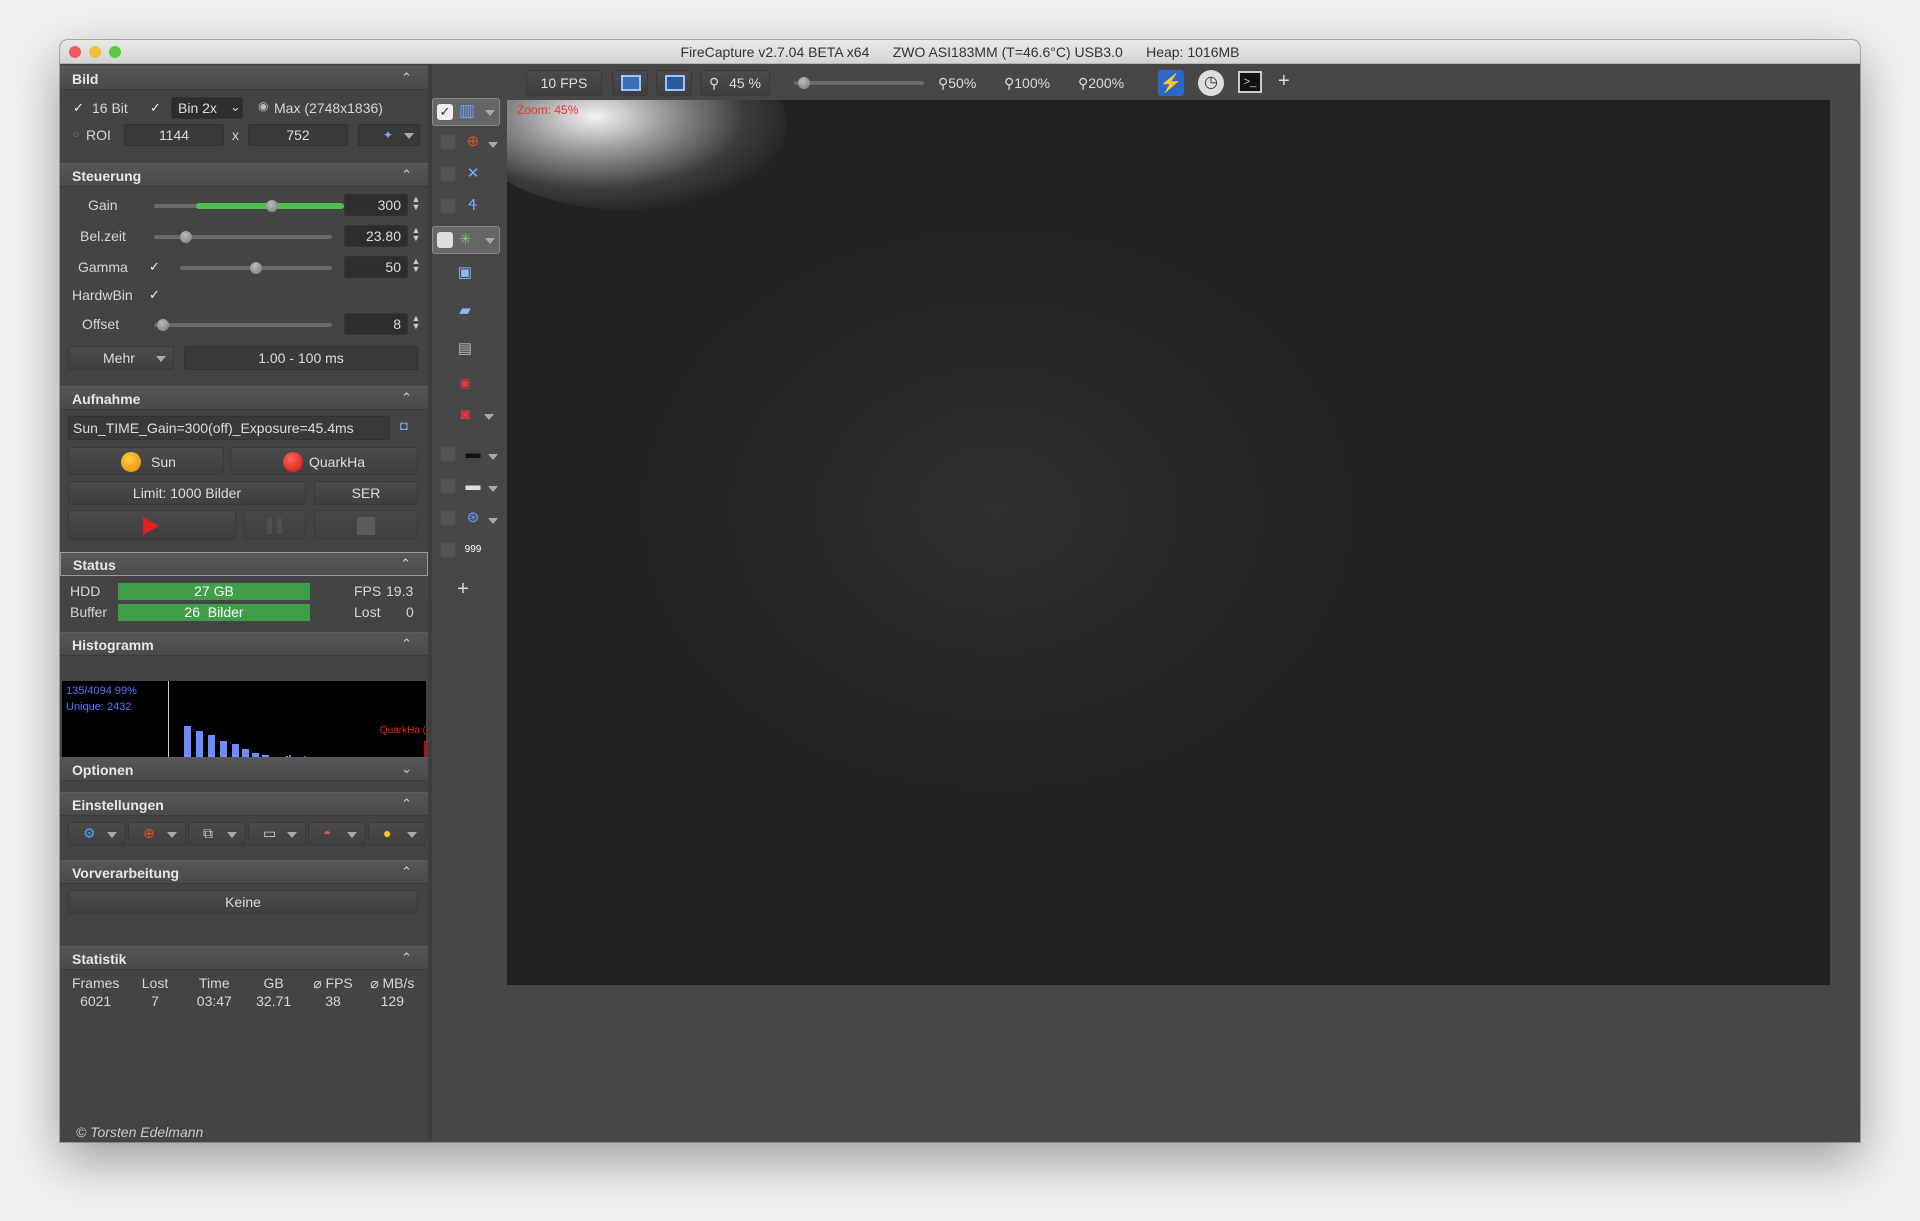 The width and height of the screenshot is (1920, 1221). What do you see at coordinates (366, 525) in the screenshot?
I see `stop-capture-button` at bounding box center [366, 525].